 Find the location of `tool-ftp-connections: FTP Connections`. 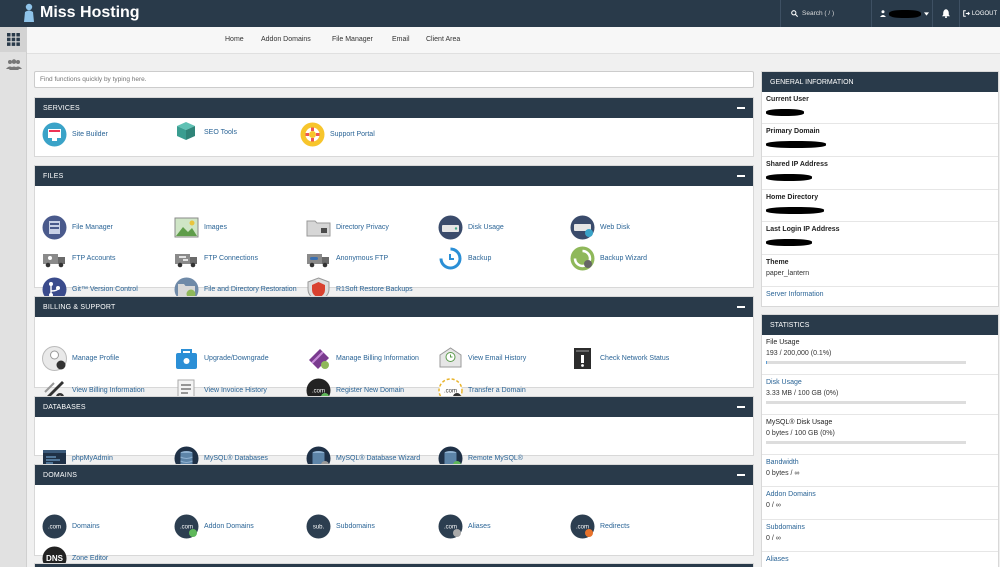

tool-ftp-connections: FTP Connections is located at coordinates (239, 258).